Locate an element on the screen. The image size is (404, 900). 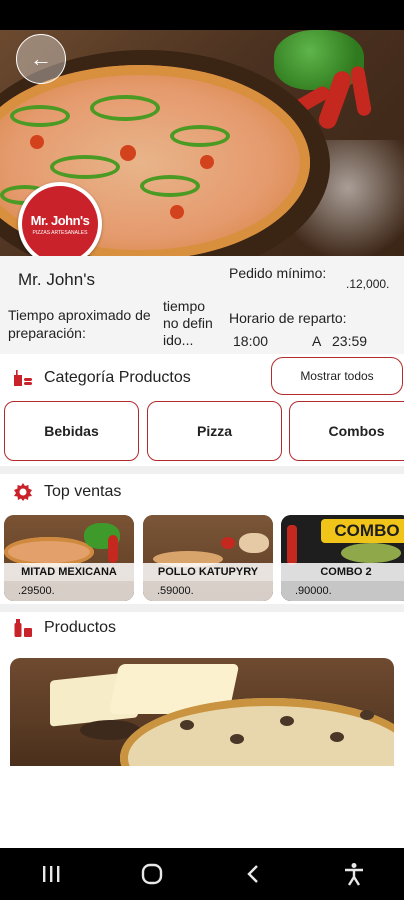
top-sale-price: .59000. is located at coordinates (208, 591).